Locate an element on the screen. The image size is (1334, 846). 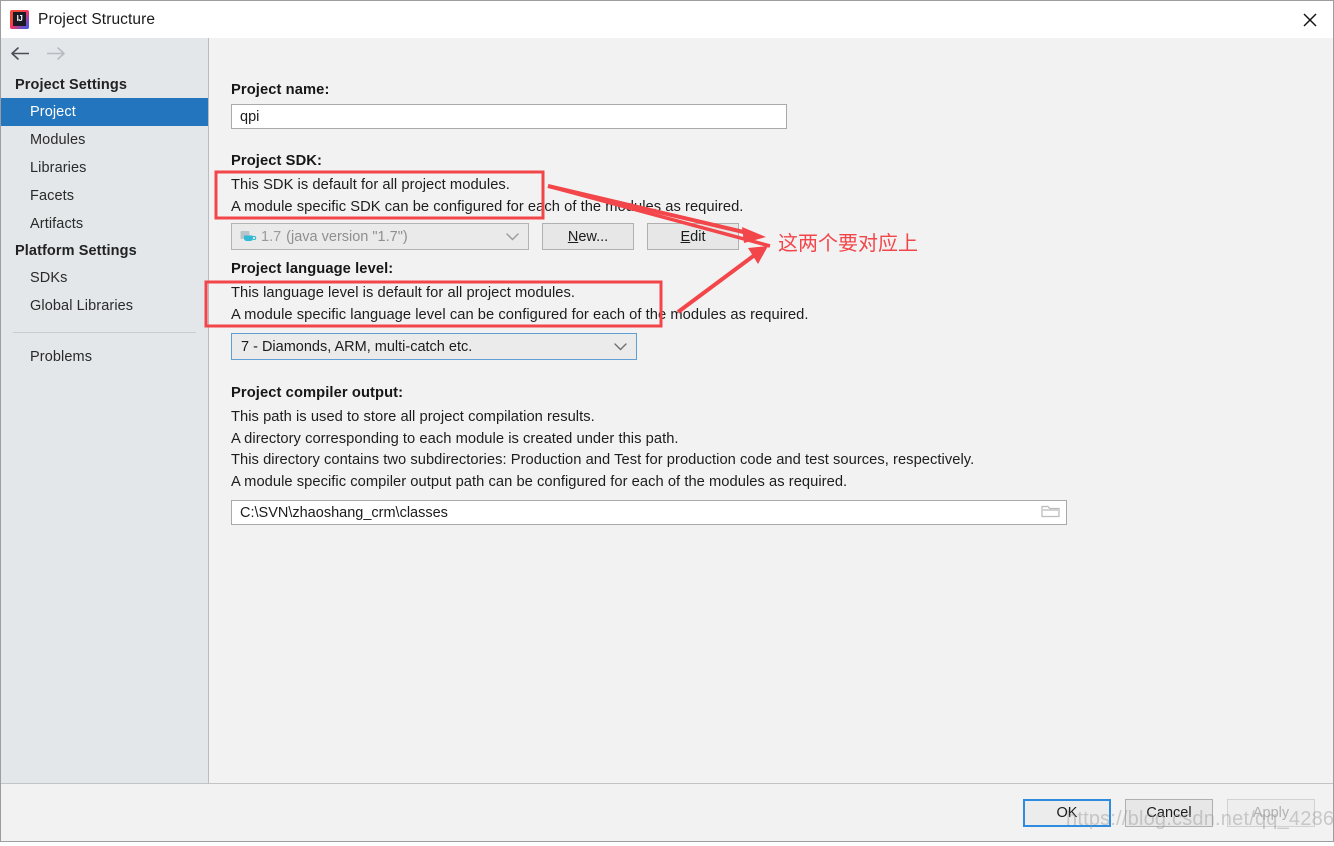
title-bar: Project Structure is located at coordinates (667, 19).